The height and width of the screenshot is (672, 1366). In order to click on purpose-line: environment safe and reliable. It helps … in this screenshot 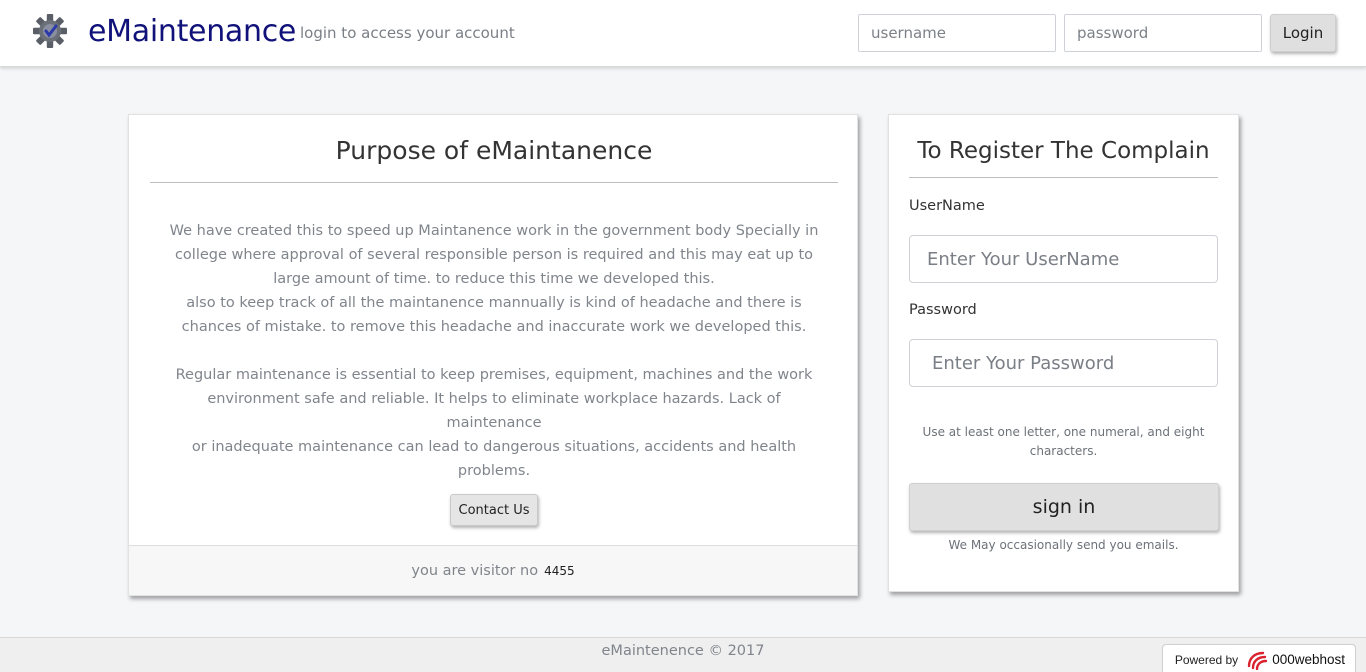, I will do `click(494, 411)`.